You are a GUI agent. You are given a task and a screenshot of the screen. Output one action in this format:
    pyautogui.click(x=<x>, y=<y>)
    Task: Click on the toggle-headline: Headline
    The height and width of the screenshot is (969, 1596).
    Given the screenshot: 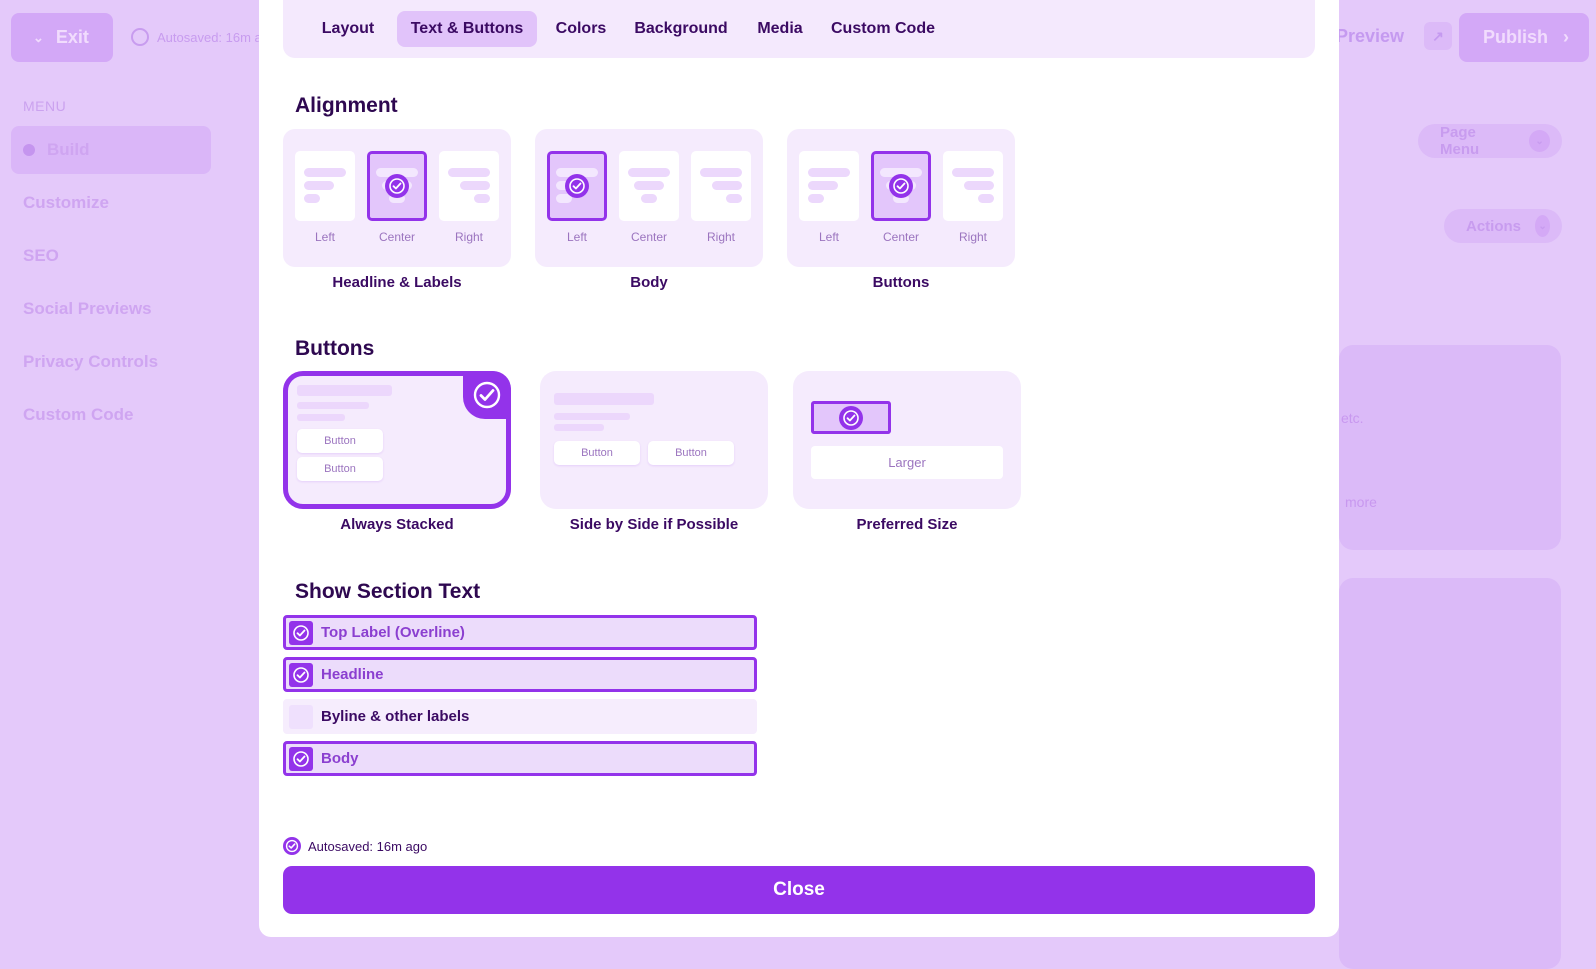 What is the action you would take?
    pyautogui.click(x=520, y=674)
    